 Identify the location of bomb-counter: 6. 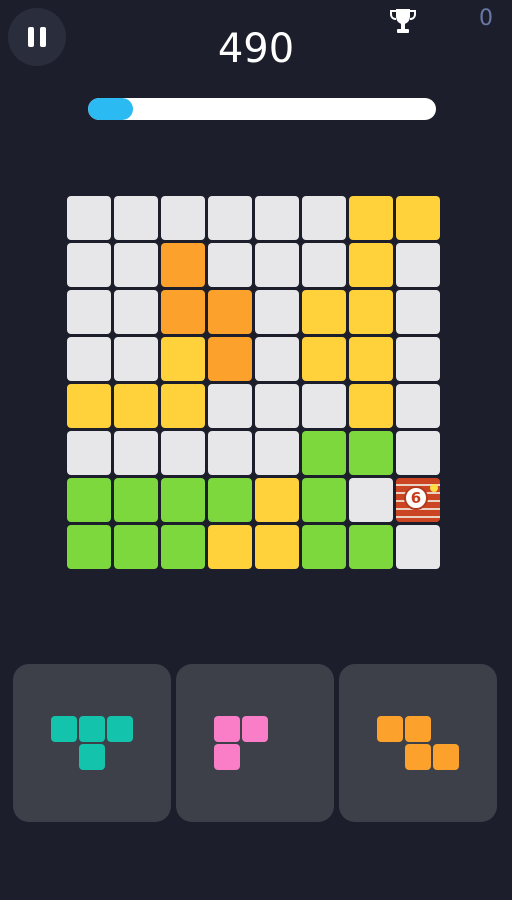
(416, 498).